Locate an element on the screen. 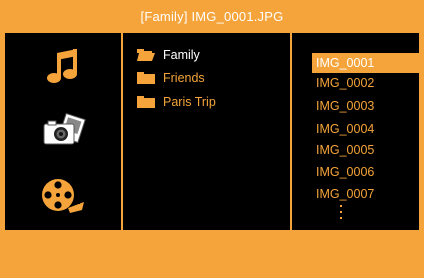  file-item-img-0006: IMG_0006 is located at coordinates (345, 172).